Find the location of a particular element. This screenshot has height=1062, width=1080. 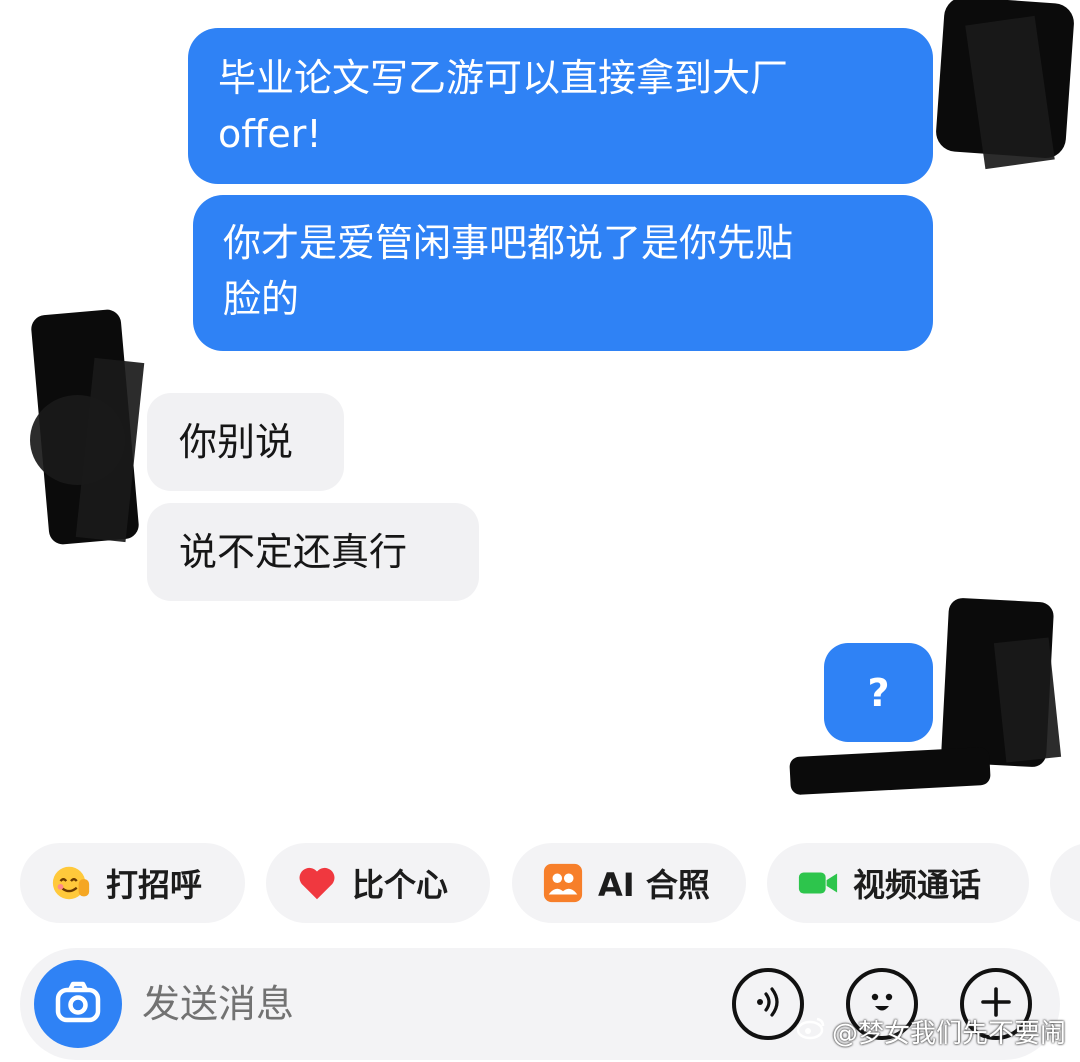

received-message-bubble: 说不定还真行 is located at coordinates (313, 552).